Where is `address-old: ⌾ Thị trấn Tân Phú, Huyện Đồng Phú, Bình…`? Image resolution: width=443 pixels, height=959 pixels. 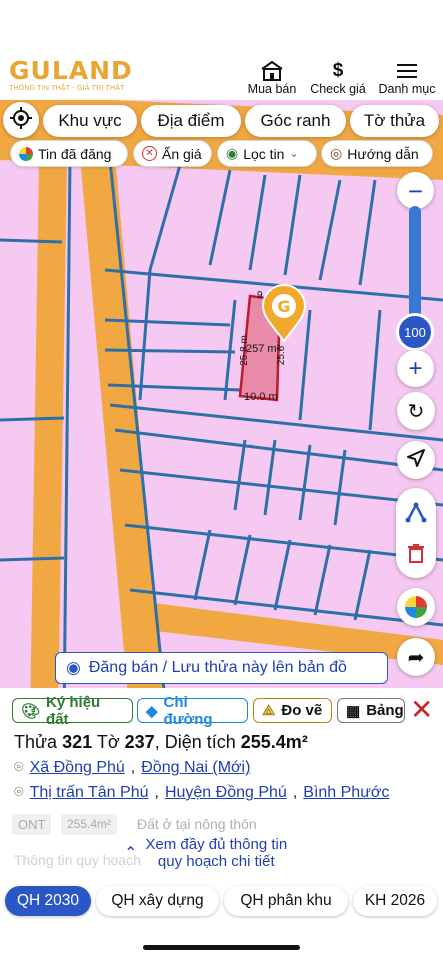
address-old: ⌾ Thị trấn Tân Phú, Huyện Đồng Phú, Bình… is located at coordinates (201, 793).